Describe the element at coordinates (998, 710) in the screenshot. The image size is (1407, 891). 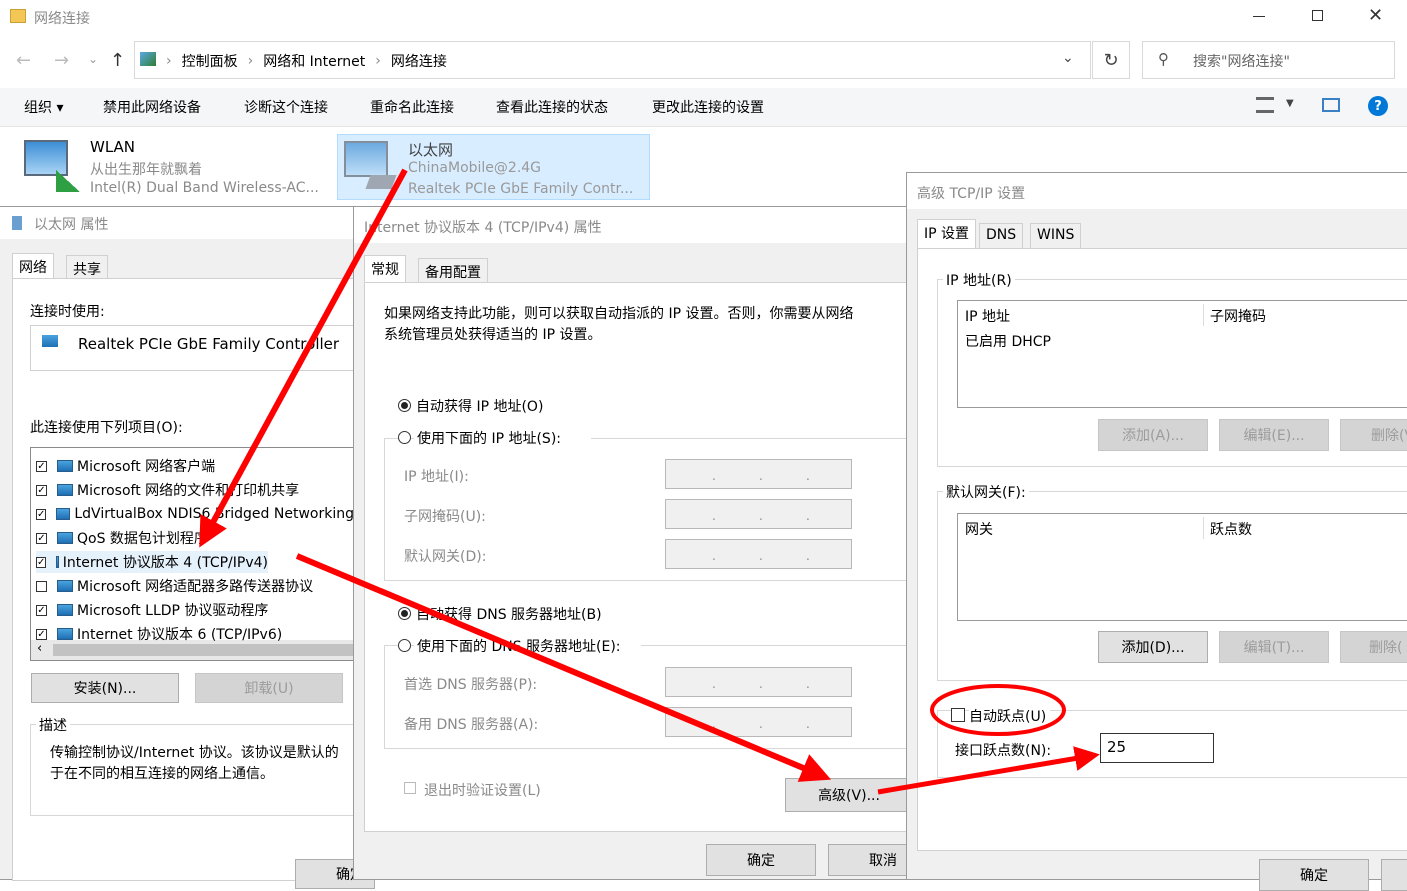
I see `annotation-circle` at that location.